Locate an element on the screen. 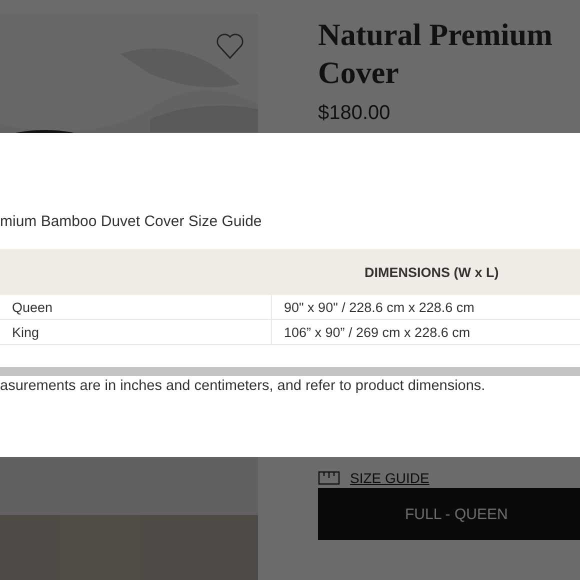 This screenshot has height=580, width=580. modal-title: mium Bamboo Duvet Cover Size Guide is located at coordinates (131, 221).